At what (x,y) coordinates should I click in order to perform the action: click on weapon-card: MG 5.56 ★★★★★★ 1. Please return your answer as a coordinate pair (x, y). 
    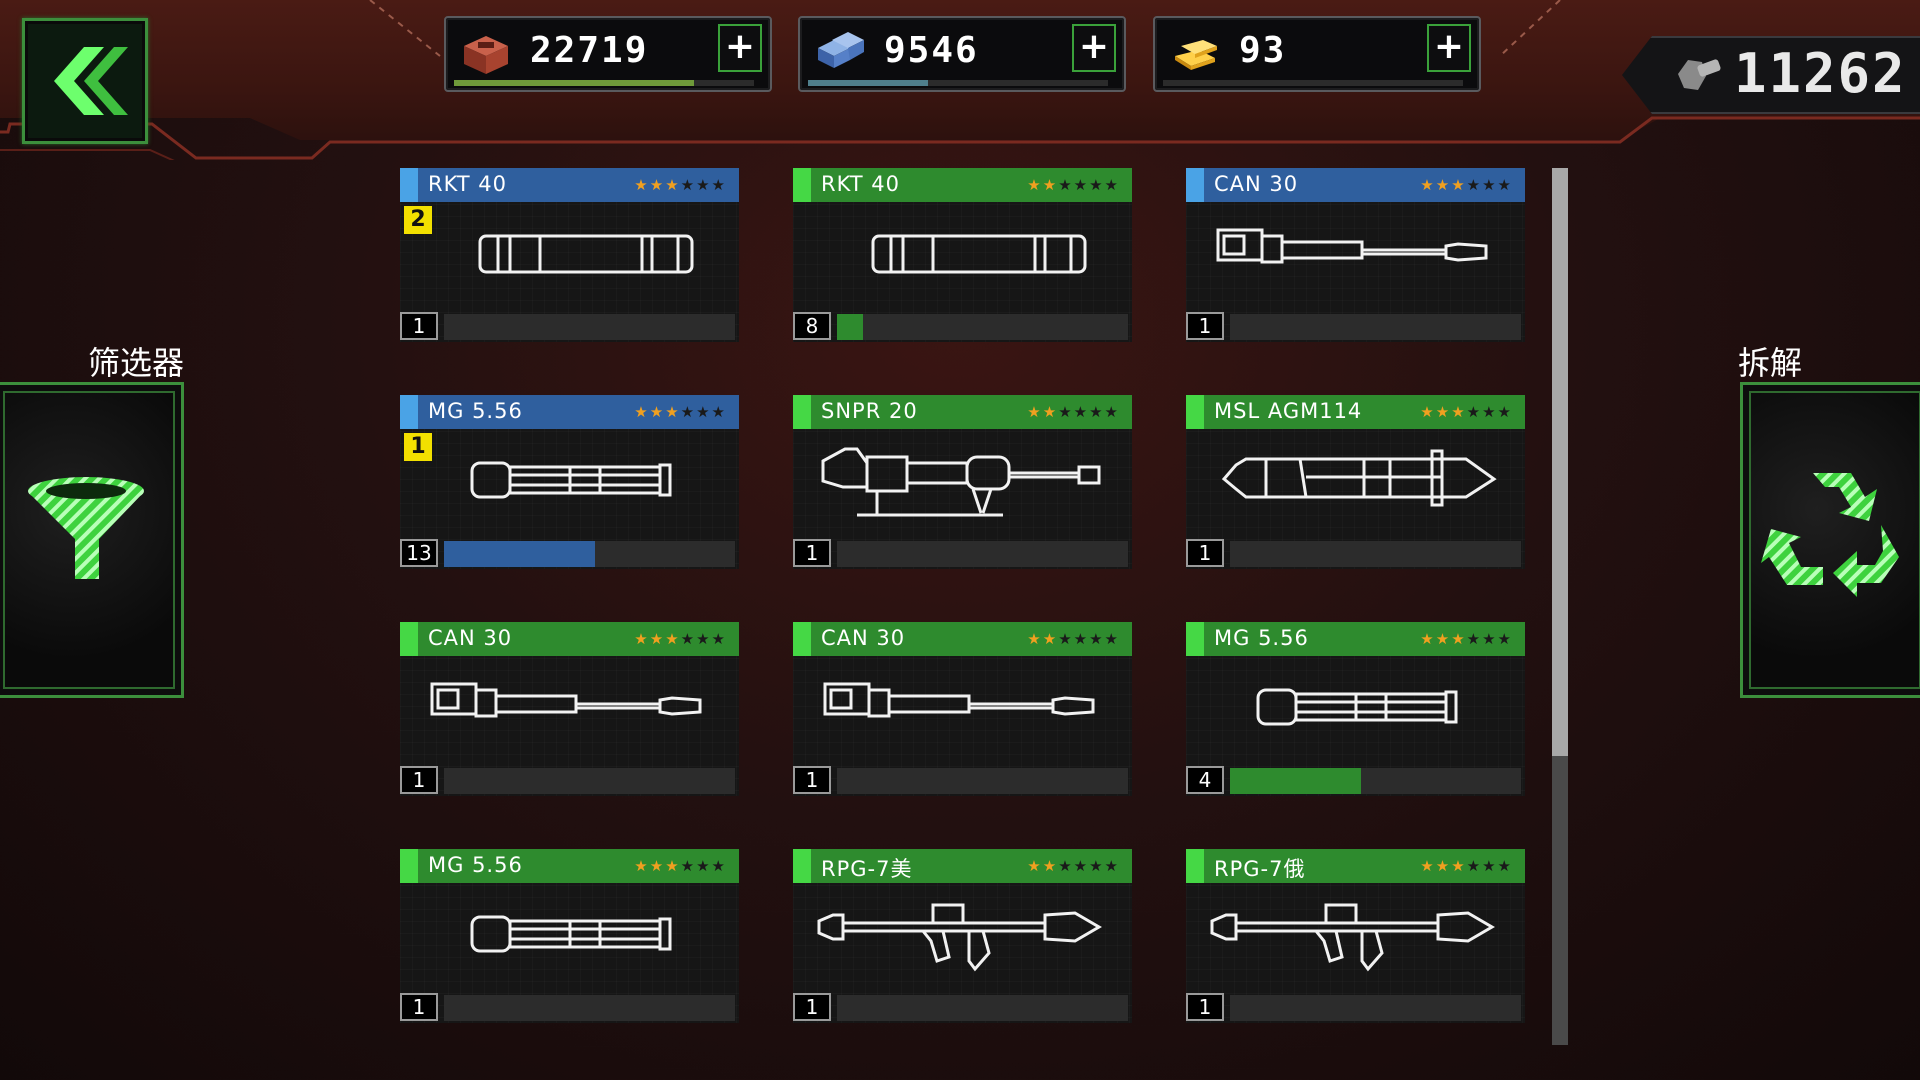
    Looking at the image, I should click on (569, 936).